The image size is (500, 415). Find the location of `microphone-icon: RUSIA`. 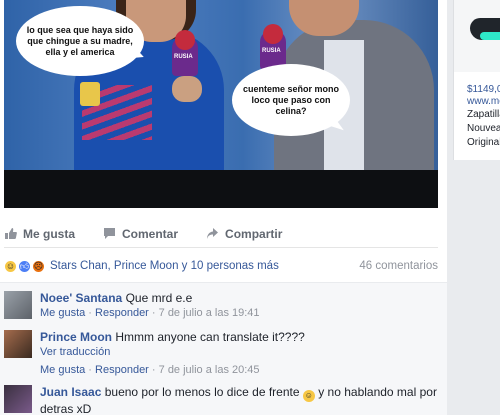

microphone-icon: RUSIA is located at coordinates (185, 53).